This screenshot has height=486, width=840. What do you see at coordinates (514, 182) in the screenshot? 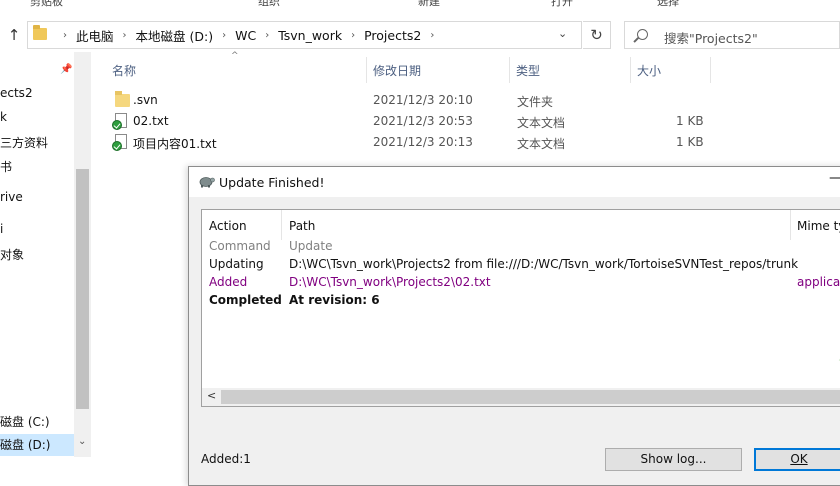
I see `dialog-titlebar: Update Finished! —` at bounding box center [514, 182].